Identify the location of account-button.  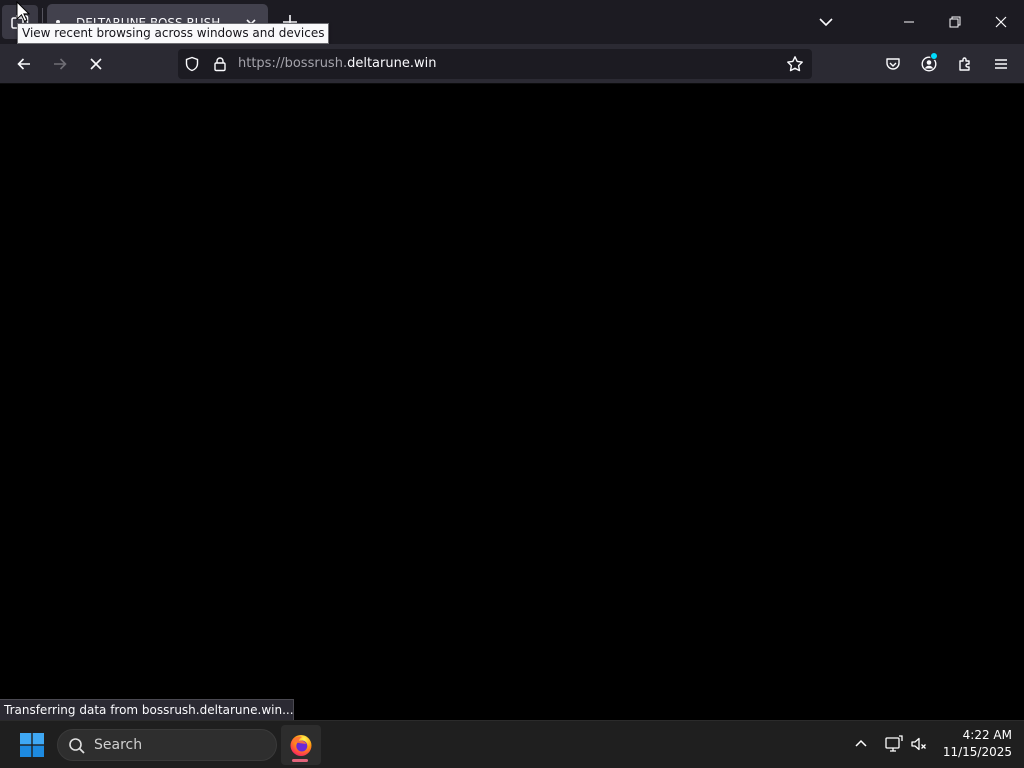
(929, 64).